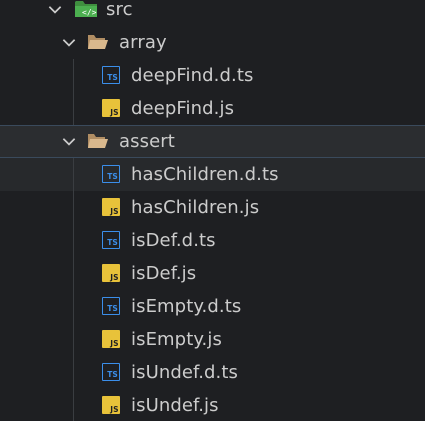  I want to click on src-folder-icon: </>, so click(86, 9).